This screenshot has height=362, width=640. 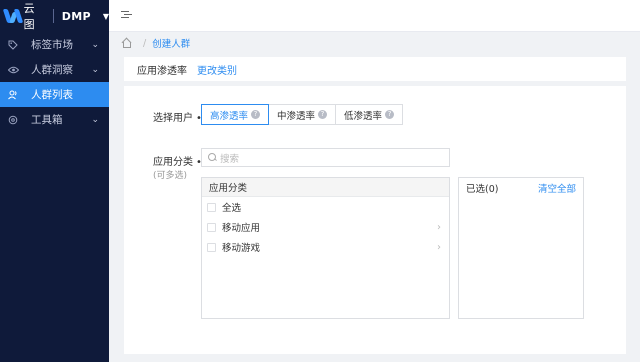 What do you see at coordinates (54, 44) in the screenshot?
I see `sidebar-item-tag-market: 标签市场 ⌄` at bounding box center [54, 44].